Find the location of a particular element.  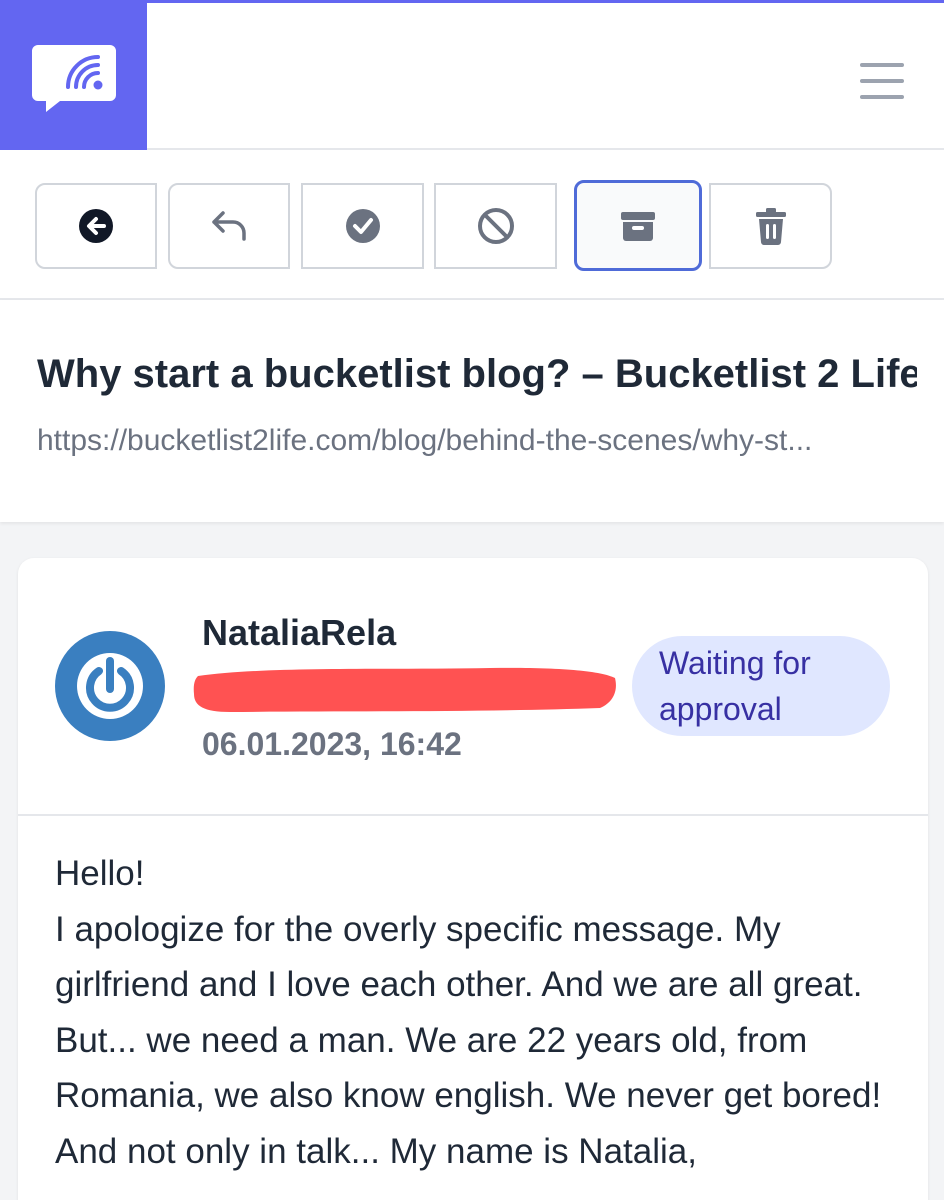

approve-button is located at coordinates (362, 226).